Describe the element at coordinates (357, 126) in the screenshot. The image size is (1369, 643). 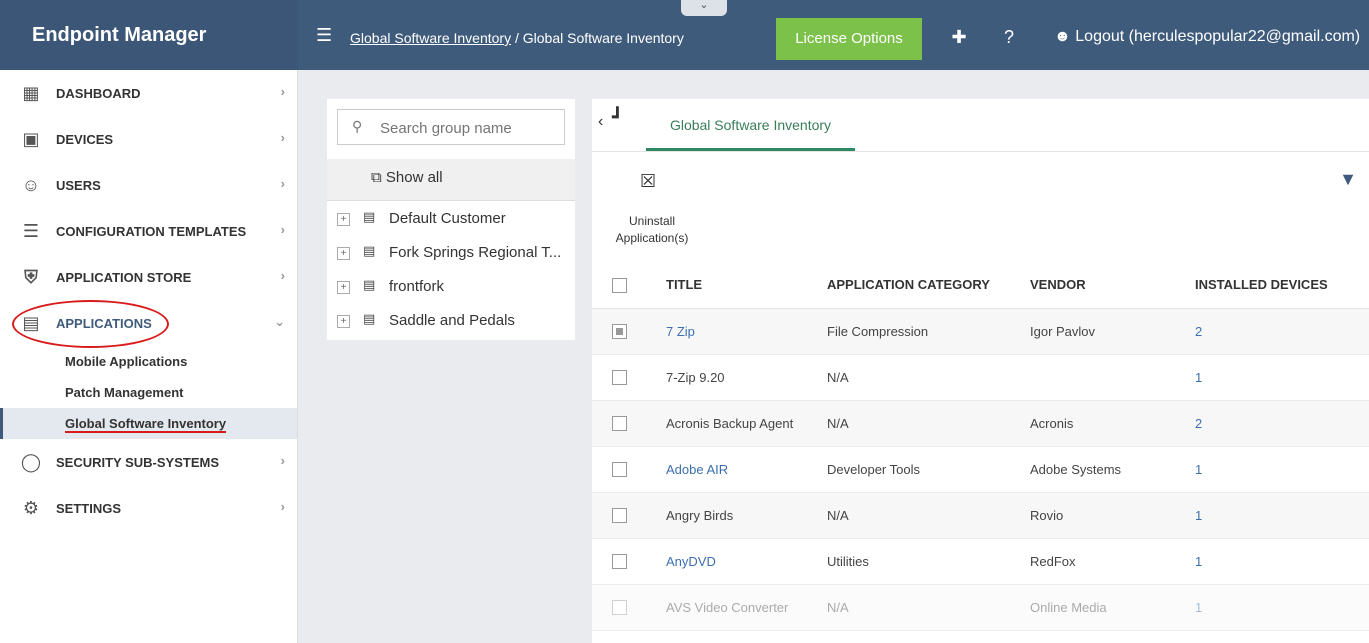
I see `search-icon: ⚲` at that location.